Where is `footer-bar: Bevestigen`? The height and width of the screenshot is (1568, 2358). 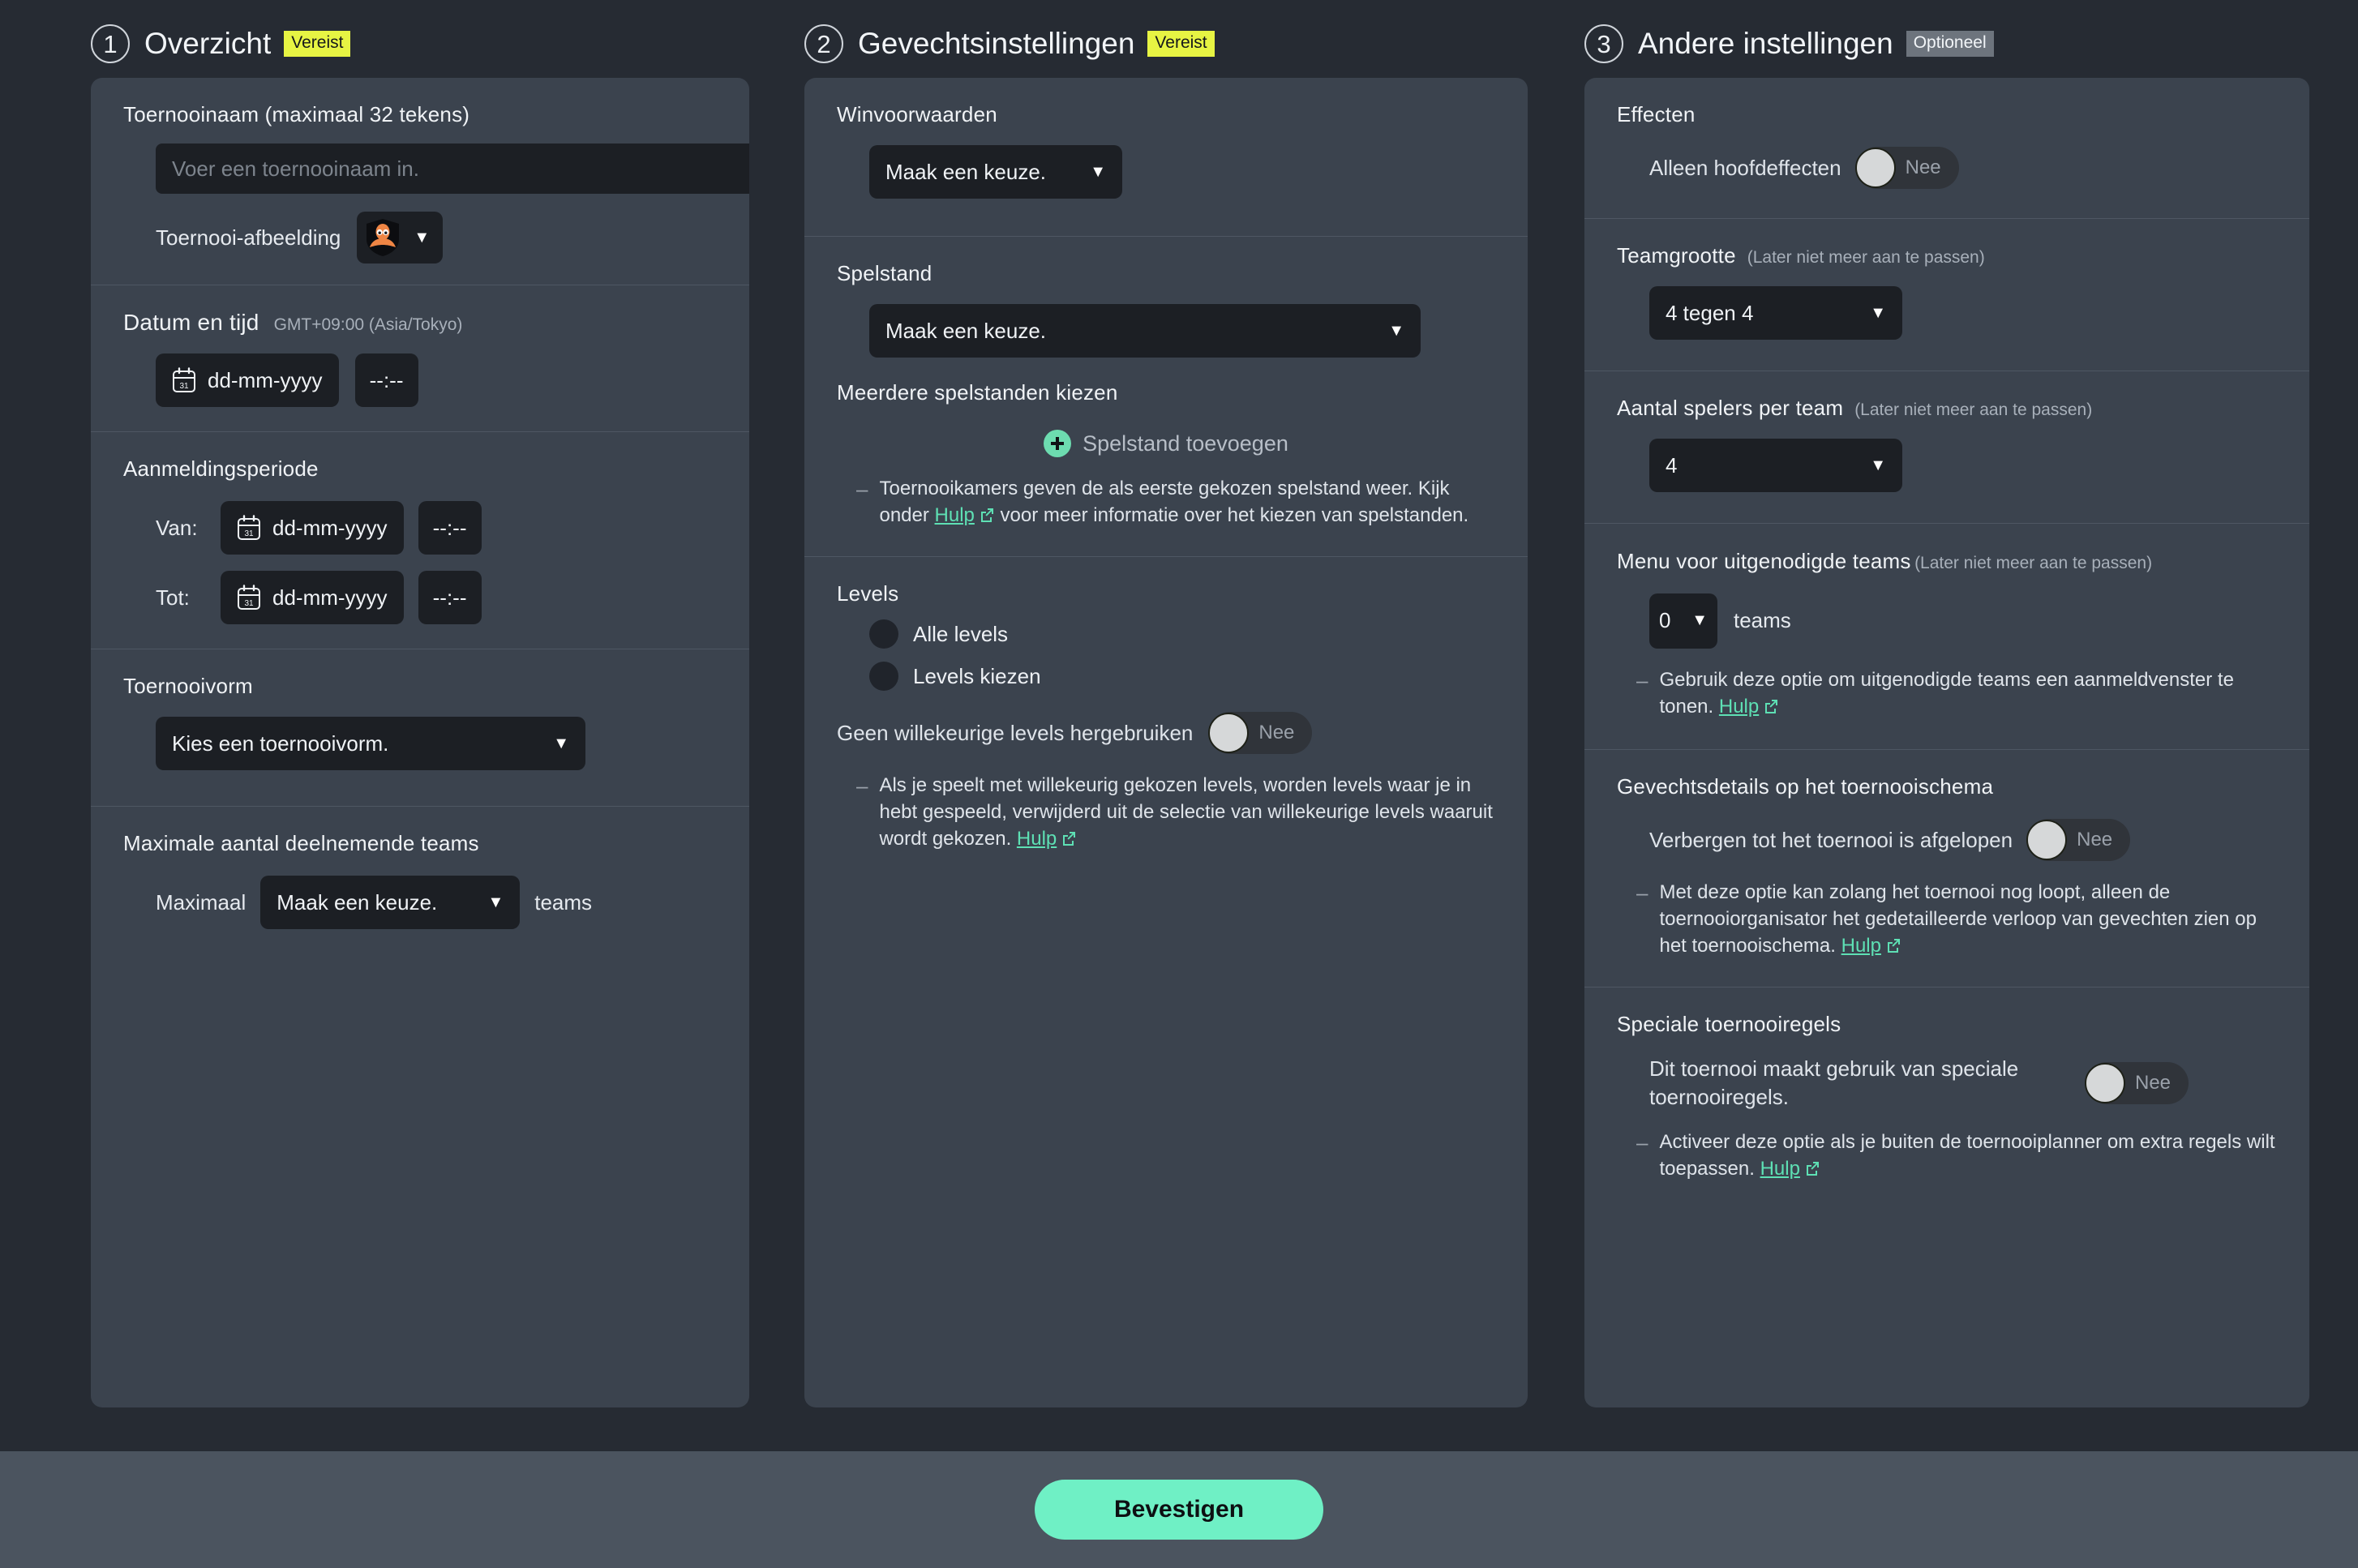
footer-bar: Bevestigen is located at coordinates (1179, 1509).